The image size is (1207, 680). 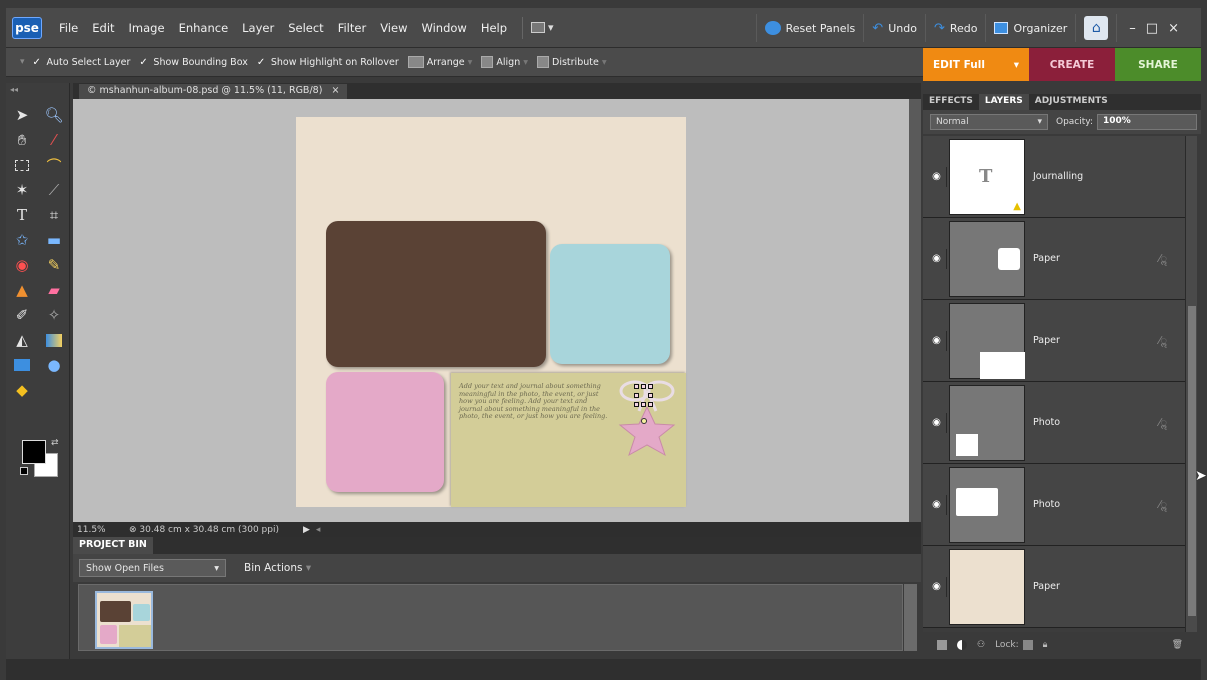 I want to click on maximize-button: □, so click(x=1152, y=28).